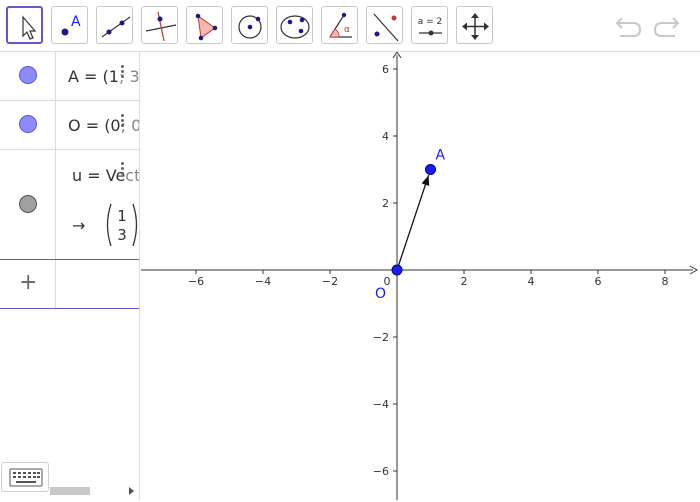 The image size is (700, 502). Describe the element at coordinates (381, 471) in the screenshot. I see `y-tick-label: −6` at that location.